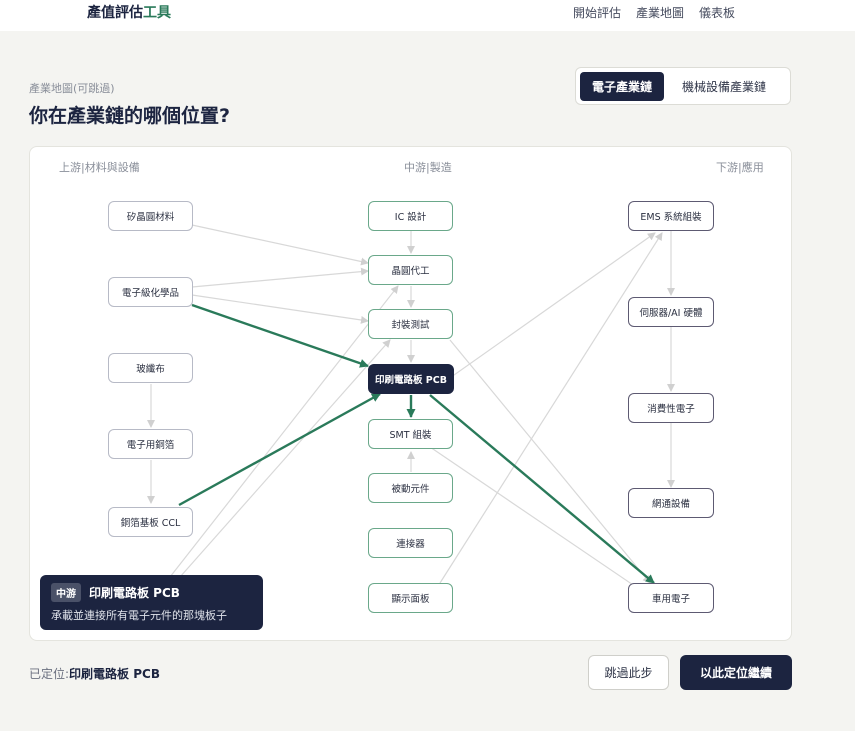 This screenshot has width=855, height=731. I want to click on edge-active-ccl-pcb, so click(279, 449).